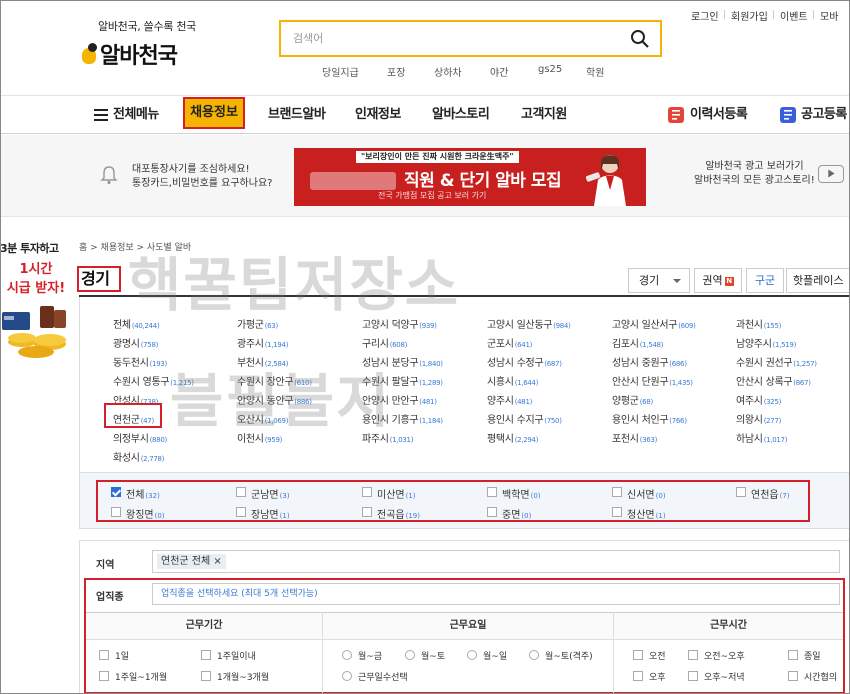 The width and height of the screenshot is (850, 694). Describe the element at coordinates (399, 399) in the screenshot. I see `city-link: 안양시 만안구(481)` at that location.